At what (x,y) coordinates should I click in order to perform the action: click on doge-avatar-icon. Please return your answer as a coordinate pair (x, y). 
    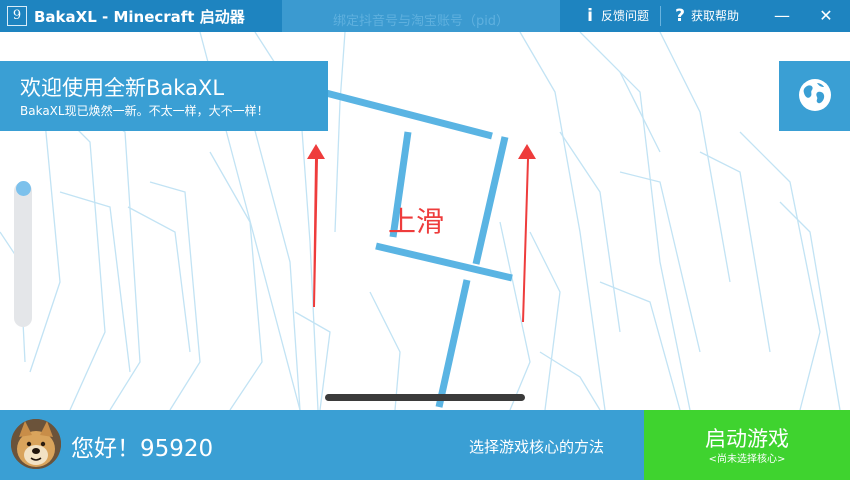
    Looking at the image, I should click on (36, 444).